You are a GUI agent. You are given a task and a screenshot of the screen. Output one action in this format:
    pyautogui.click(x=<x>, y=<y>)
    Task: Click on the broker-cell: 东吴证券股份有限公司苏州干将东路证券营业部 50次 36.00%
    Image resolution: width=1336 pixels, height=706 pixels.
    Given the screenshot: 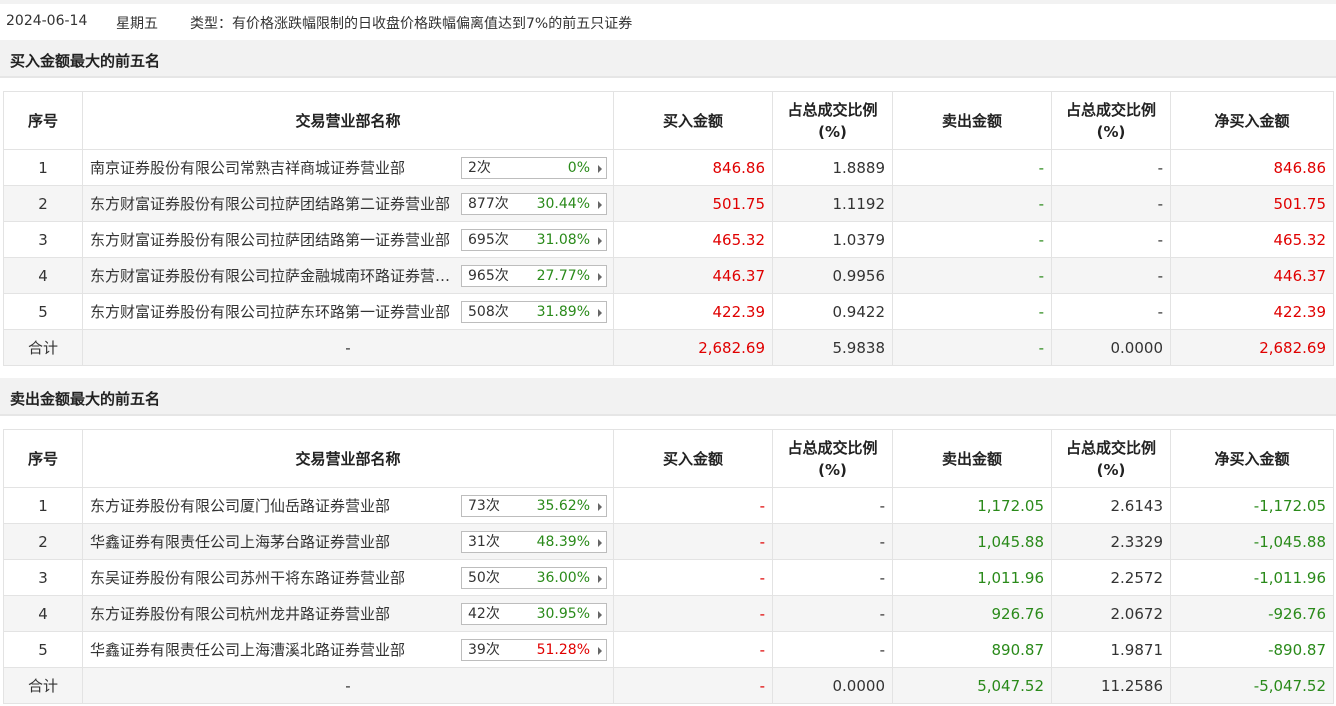 What is the action you would take?
    pyautogui.click(x=348, y=577)
    